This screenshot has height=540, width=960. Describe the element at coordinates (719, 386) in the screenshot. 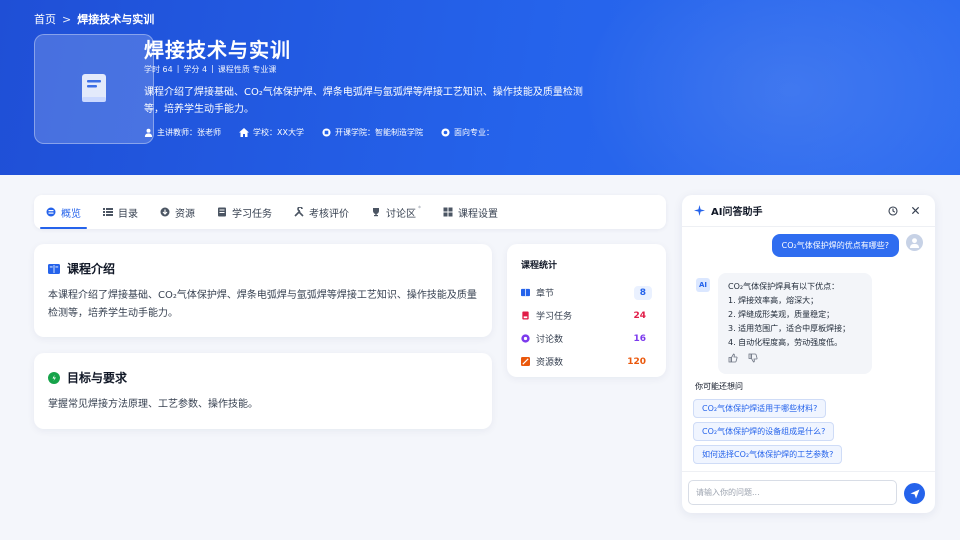

I see `suggestions-title: 你可能还想问` at that location.